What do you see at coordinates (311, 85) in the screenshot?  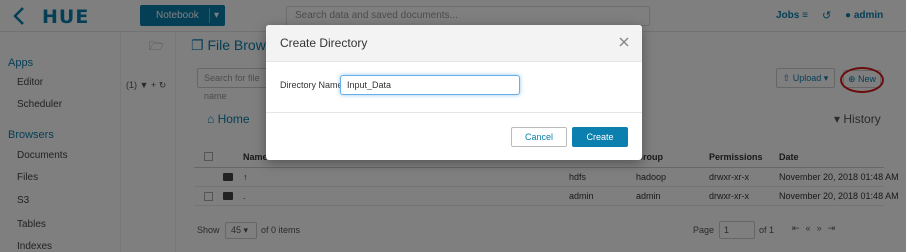 I see `directory-name-label: Directory Name` at bounding box center [311, 85].